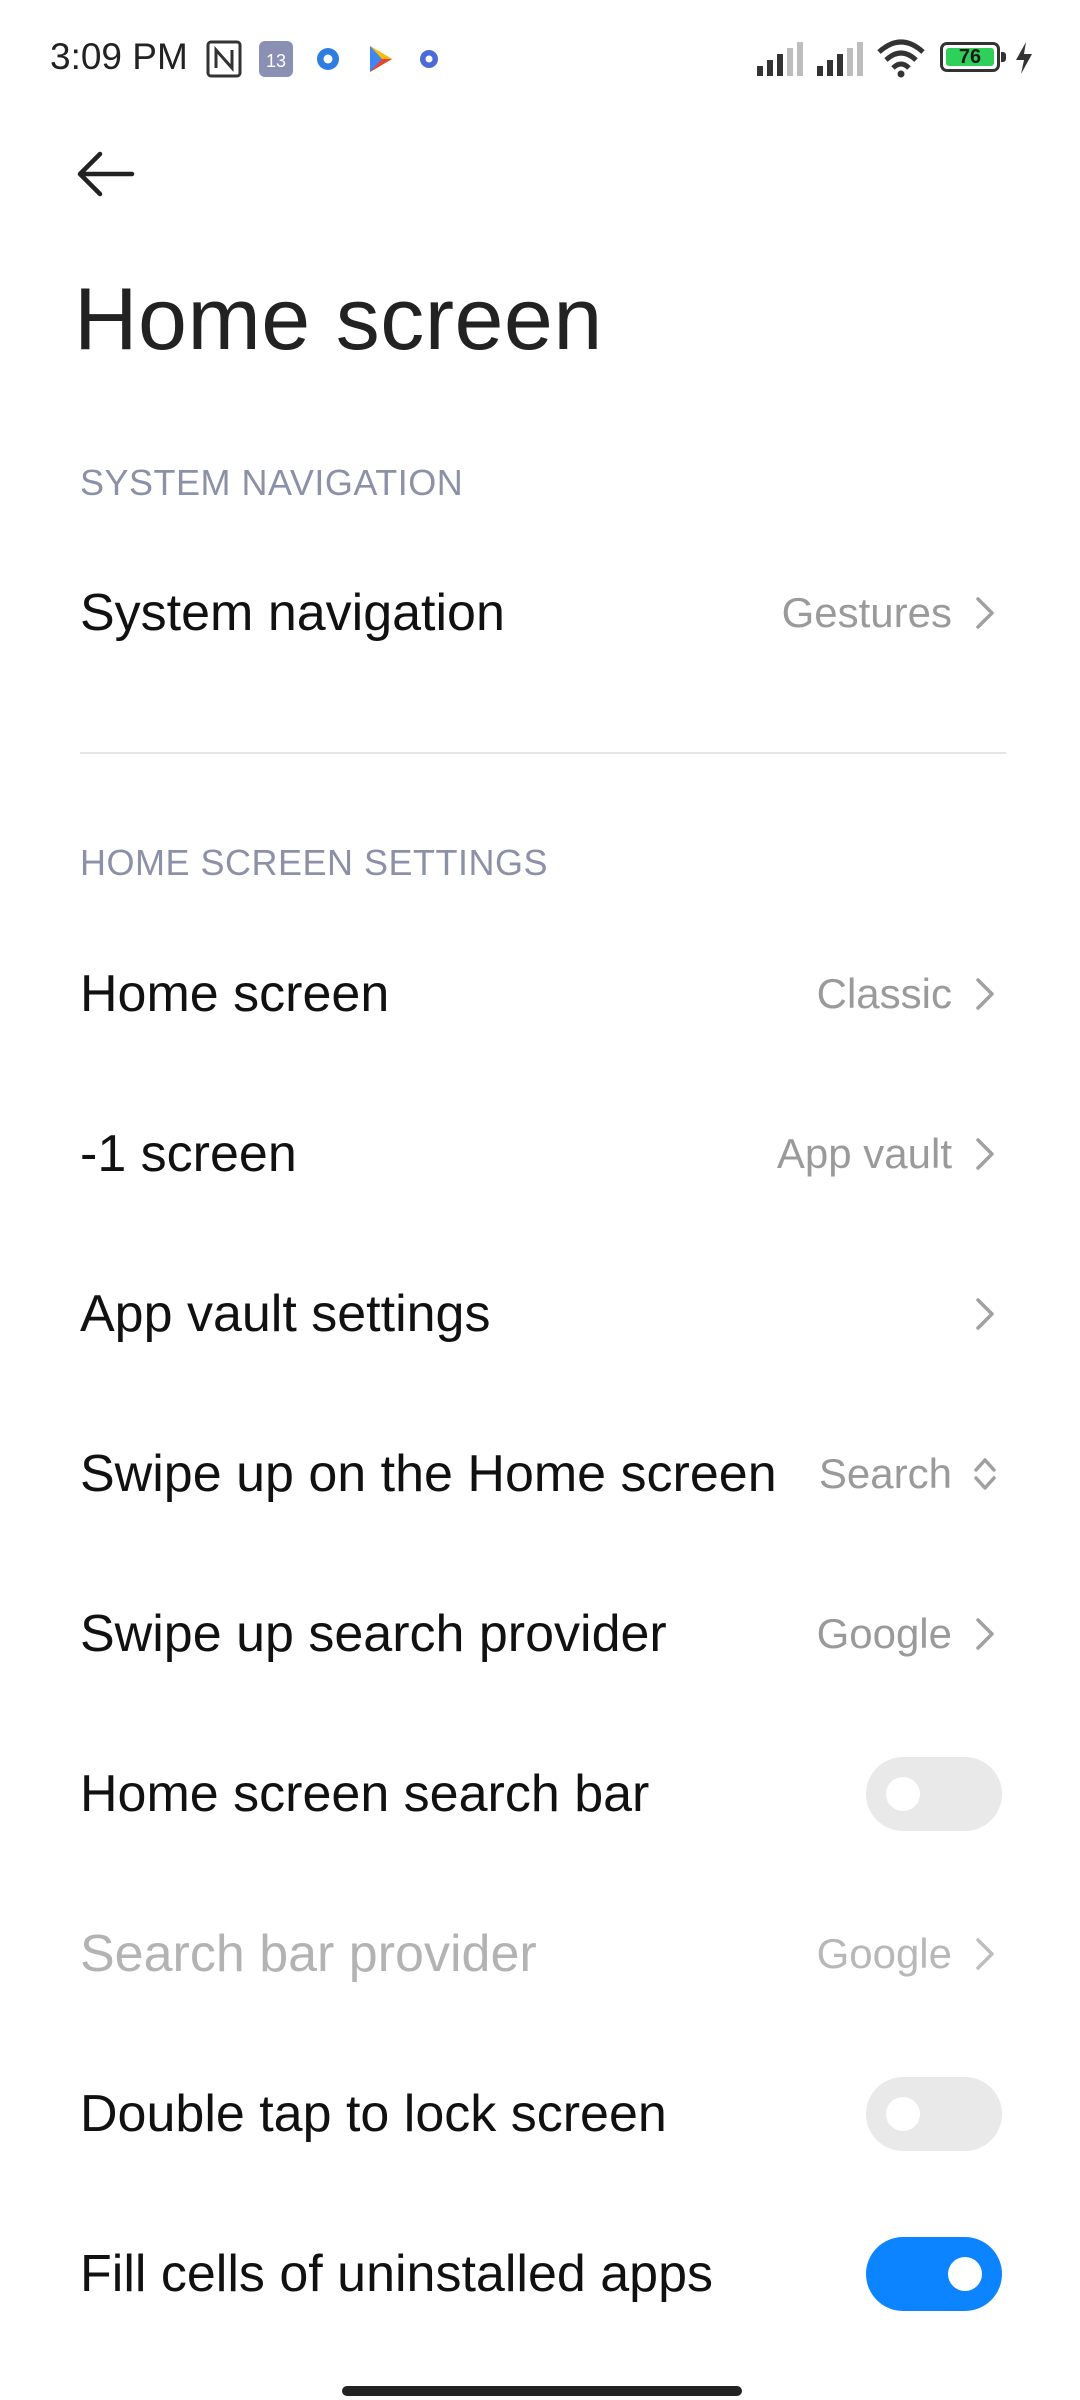 The height and width of the screenshot is (2400, 1080). I want to click on setting-row-double-tap-lock: Double tap to lock screen, so click(540, 2114).